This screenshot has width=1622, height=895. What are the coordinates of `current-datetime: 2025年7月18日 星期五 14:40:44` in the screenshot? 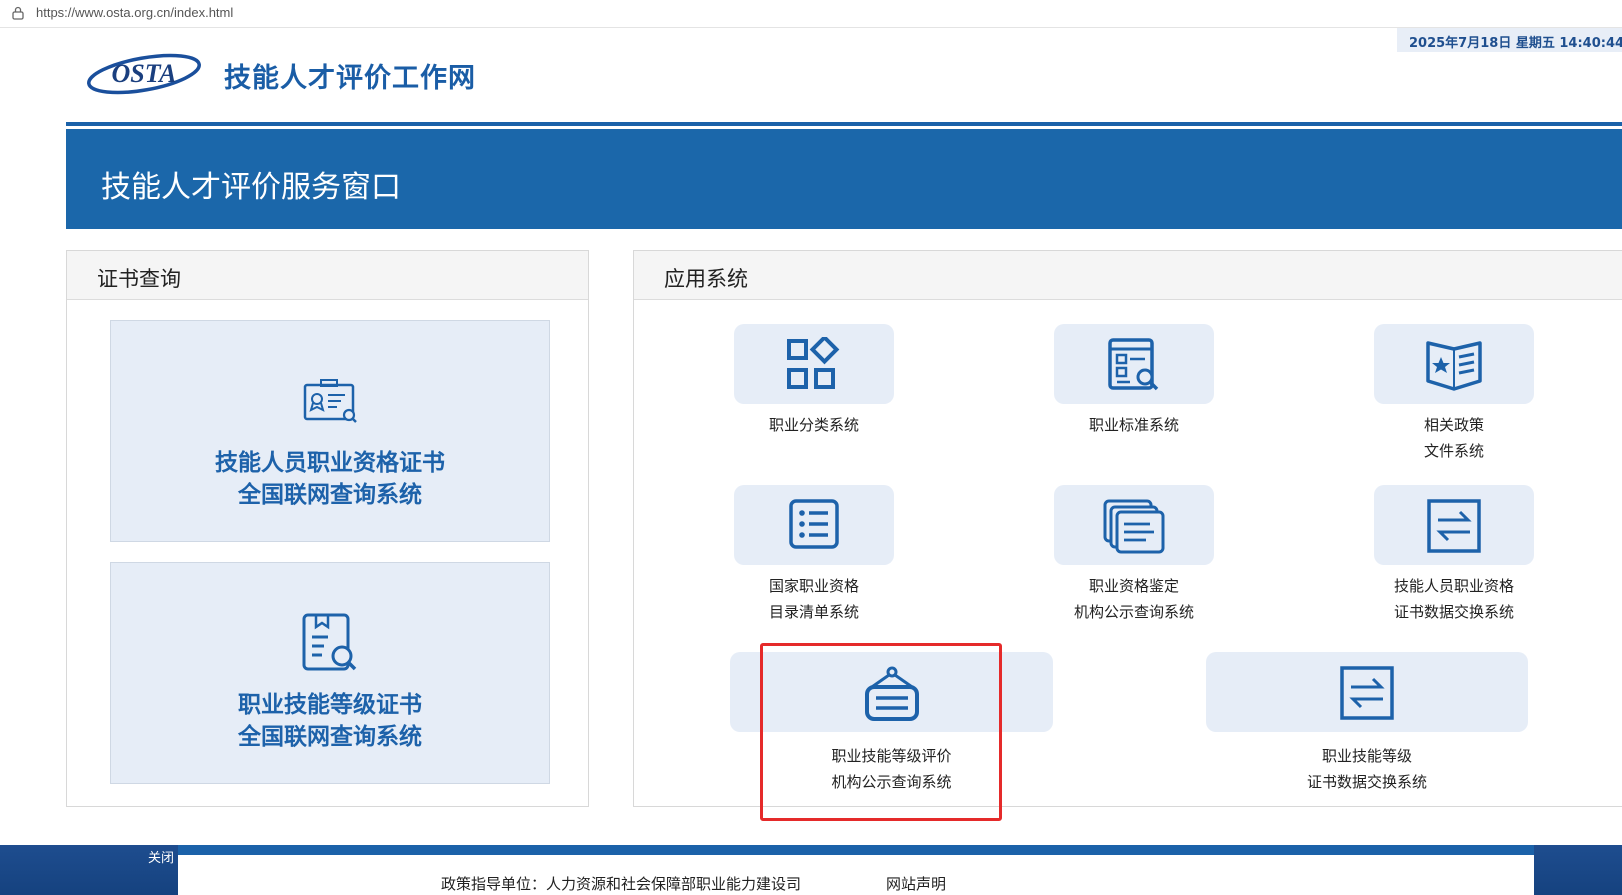 It's located at (1515, 43).